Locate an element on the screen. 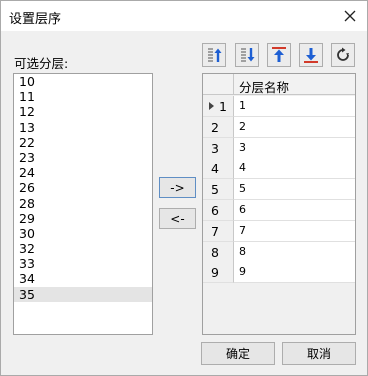  move-top-icon is located at coordinates (215, 55).